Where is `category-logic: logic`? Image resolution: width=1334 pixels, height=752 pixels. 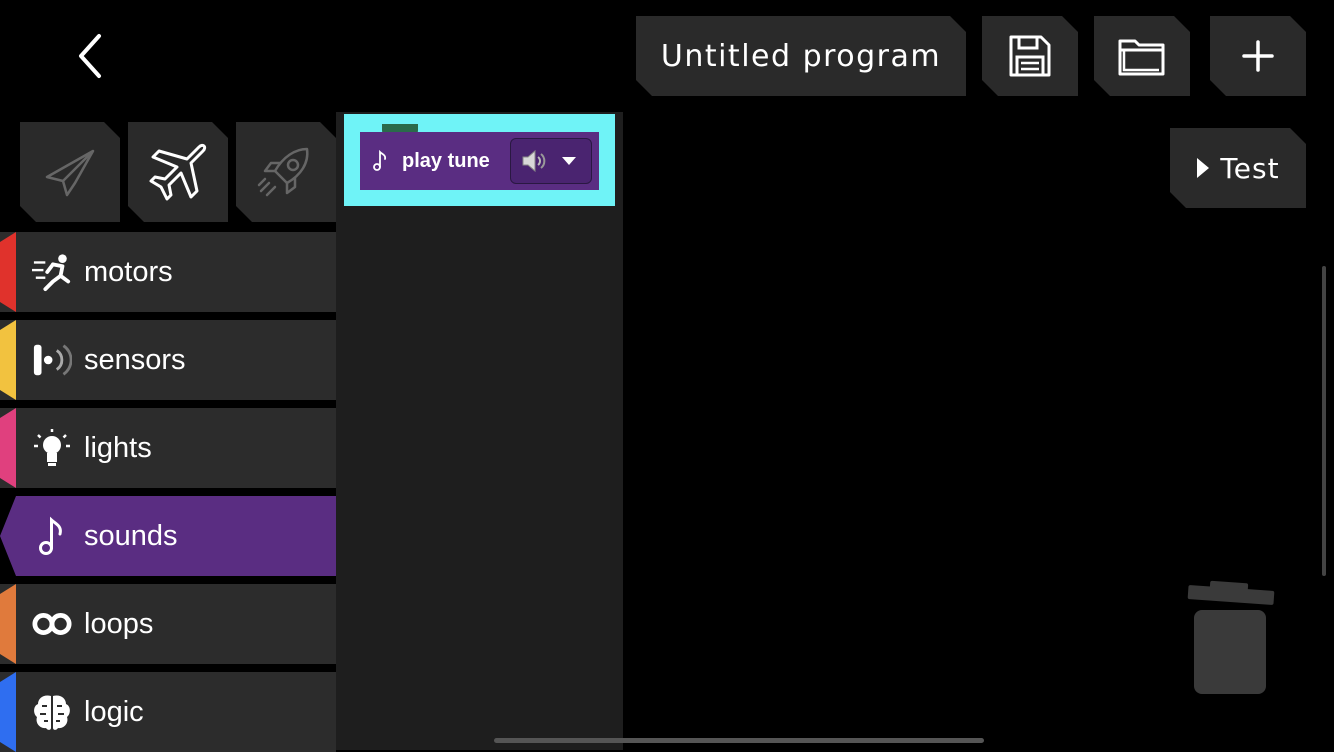 category-logic: logic is located at coordinates (168, 712).